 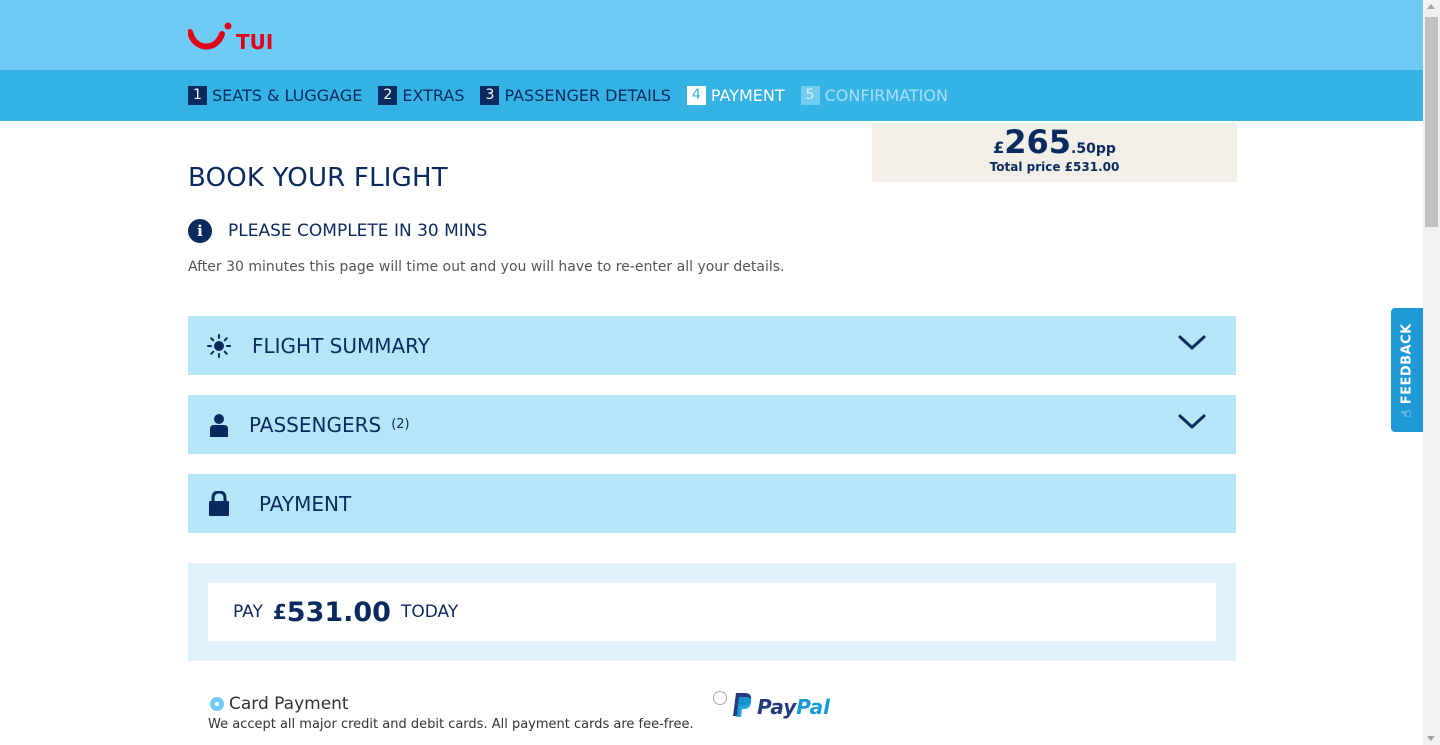 What do you see at coordinates (289, 704) in the screenshot?
I see `card-payment-label: Card Payment` at bounding box center [289, 704].